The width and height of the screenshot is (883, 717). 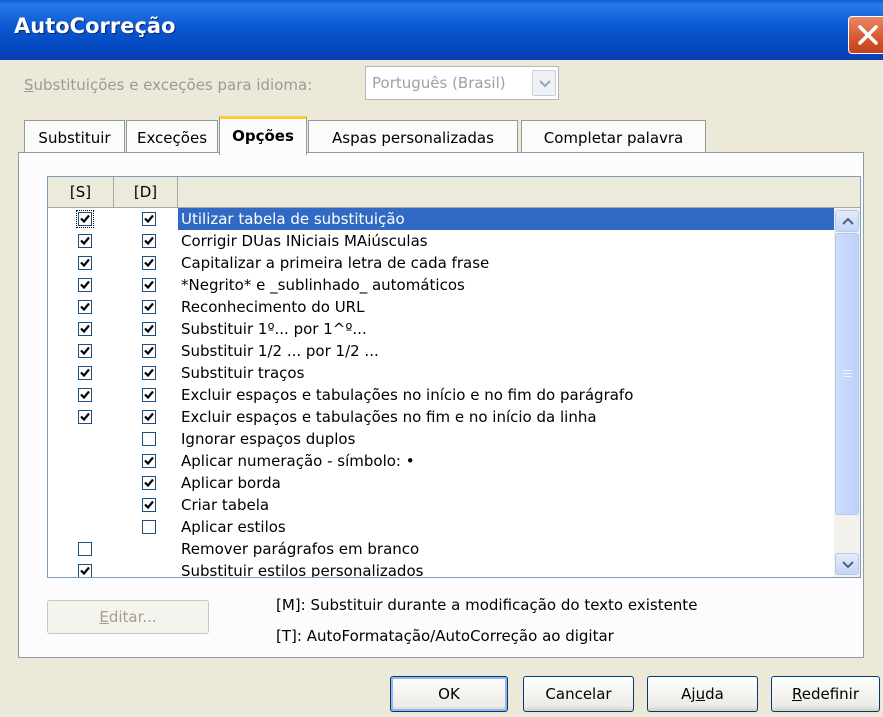 I want to click on list-item: Utilizar tabela de substituição, so click(x=441, y=219).